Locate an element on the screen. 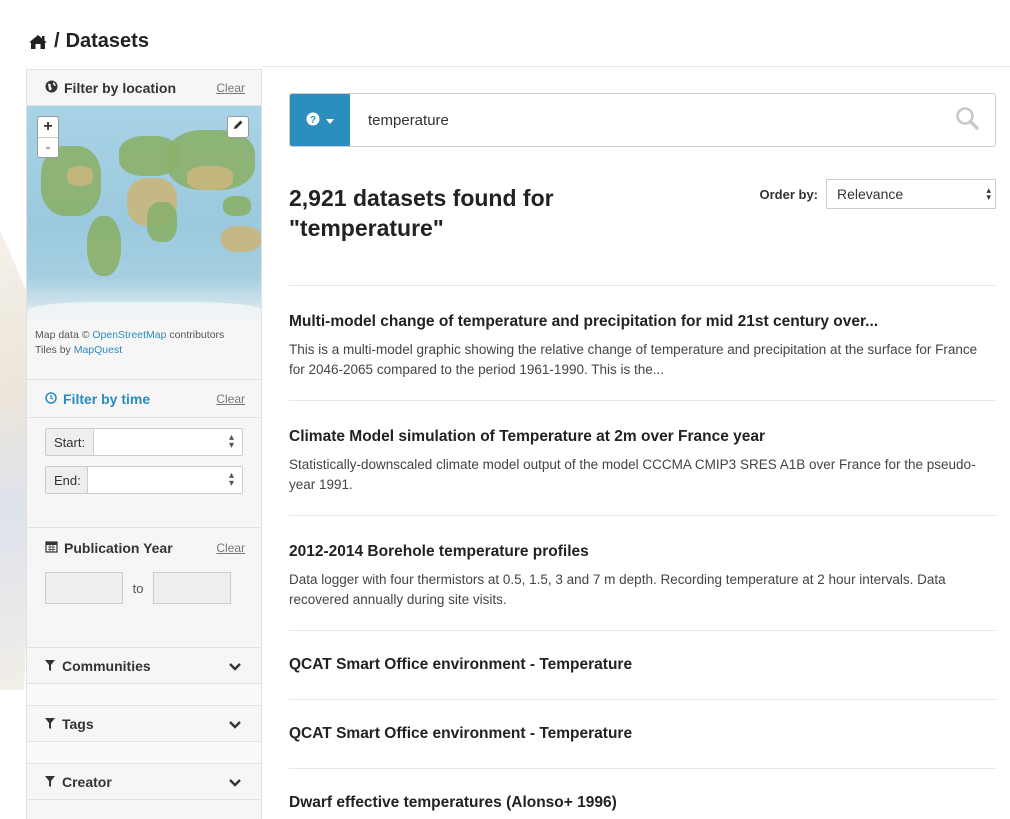 The image size is (1010, 819). location-map: + - is located at coordinates (144, 213).